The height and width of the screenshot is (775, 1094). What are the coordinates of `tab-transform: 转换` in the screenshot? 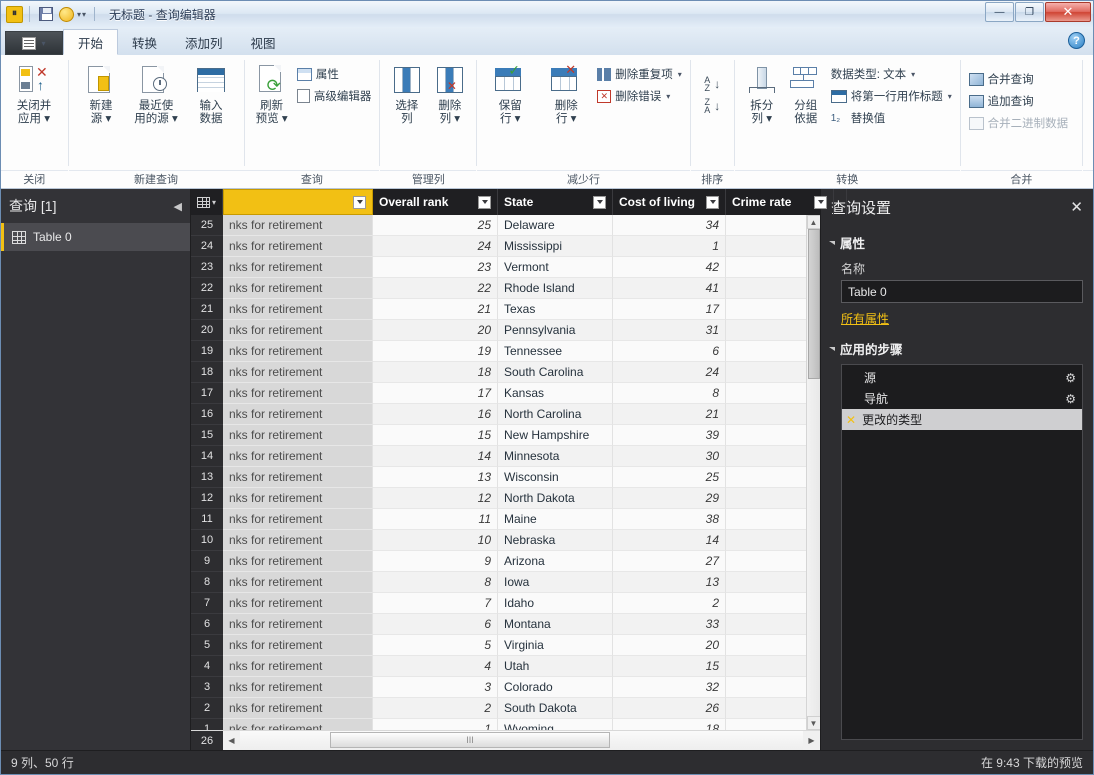 It's located at (144, 42).